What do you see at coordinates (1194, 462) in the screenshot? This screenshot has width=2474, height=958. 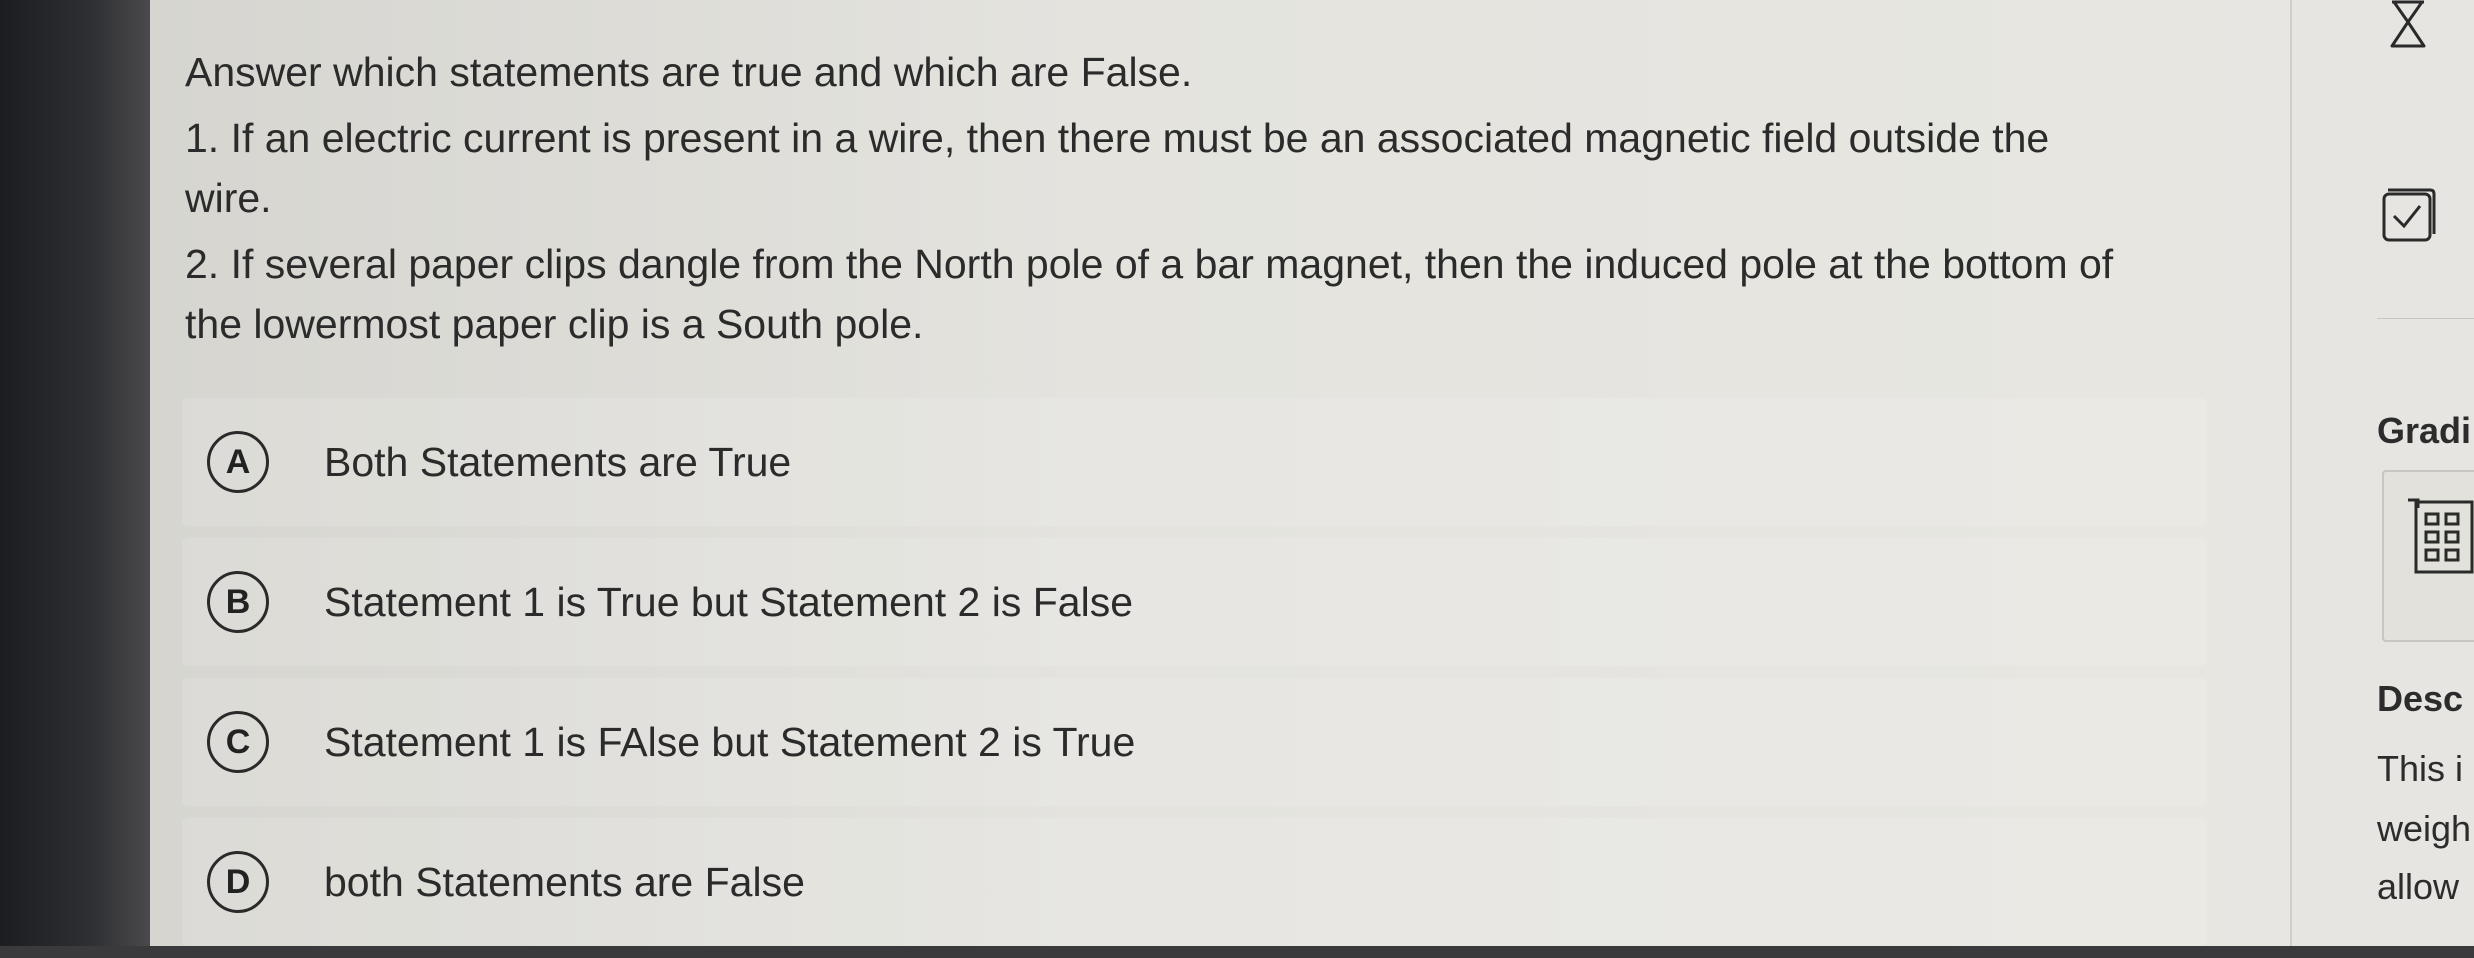 I see `option-a: A Both Statements are True` at bounding box center [1194, 462].